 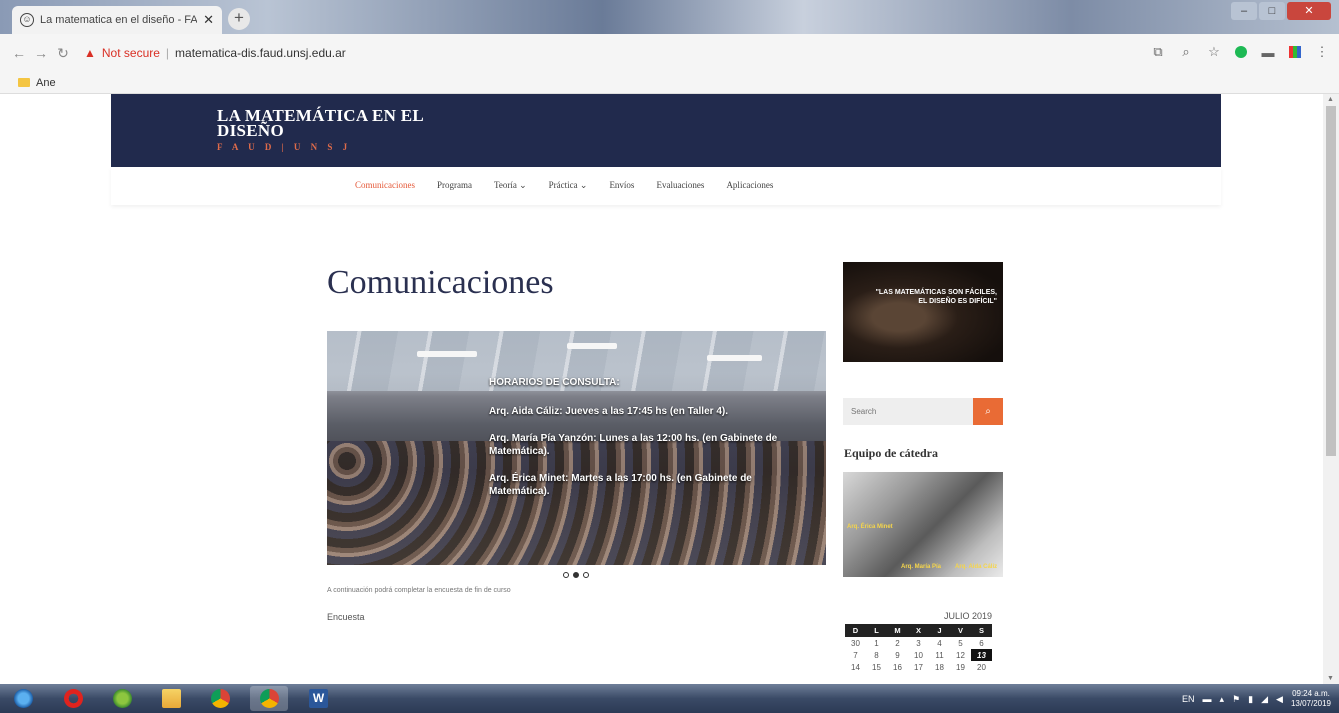 What do you see at coordinates (939, 655) in the screenshot?
I see `calendar-day: 11` at bounding box center [939, 655].